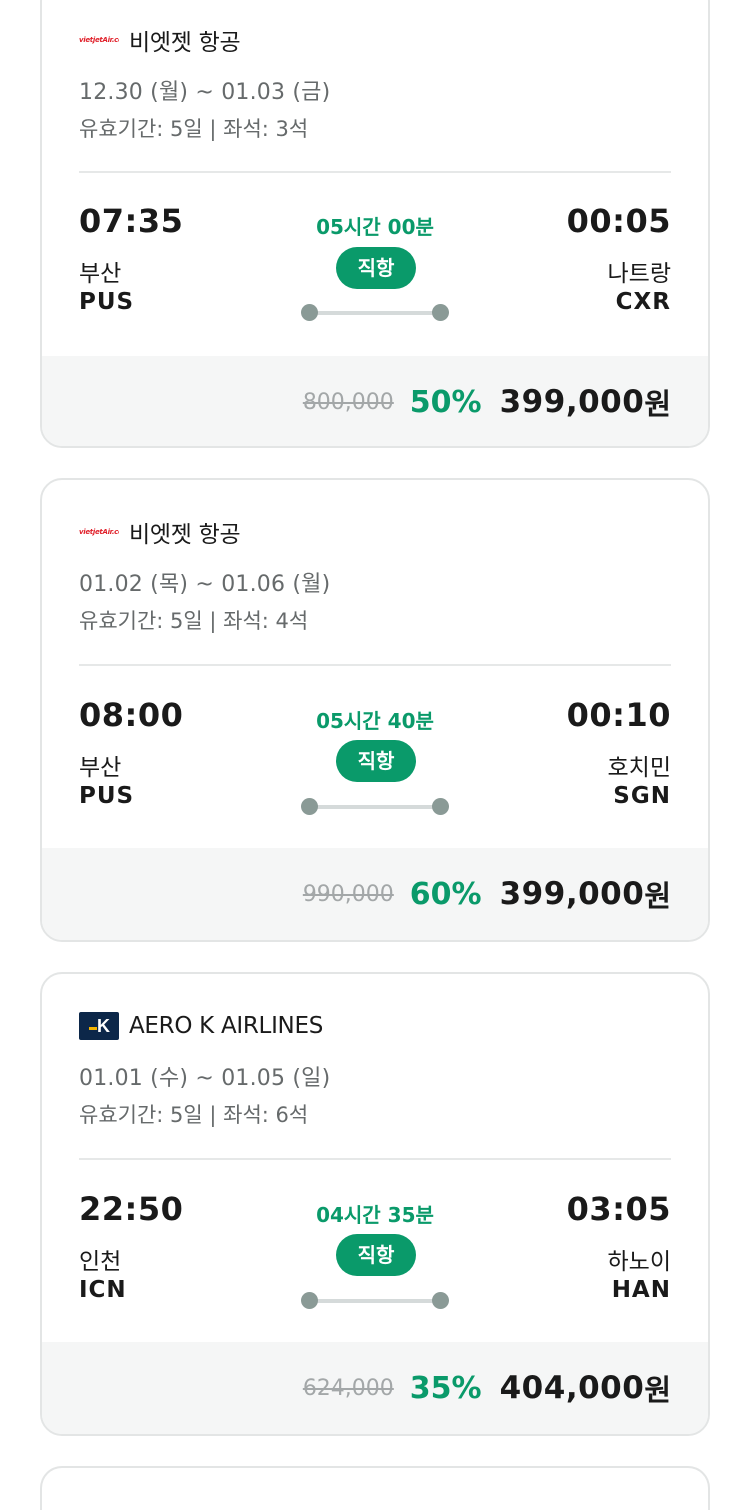 The image size is (750, 1510). What do you see at coordinates (348, 402) in the screenshot?
I see `original-price: 800,000` at bounding box center [348, 402].